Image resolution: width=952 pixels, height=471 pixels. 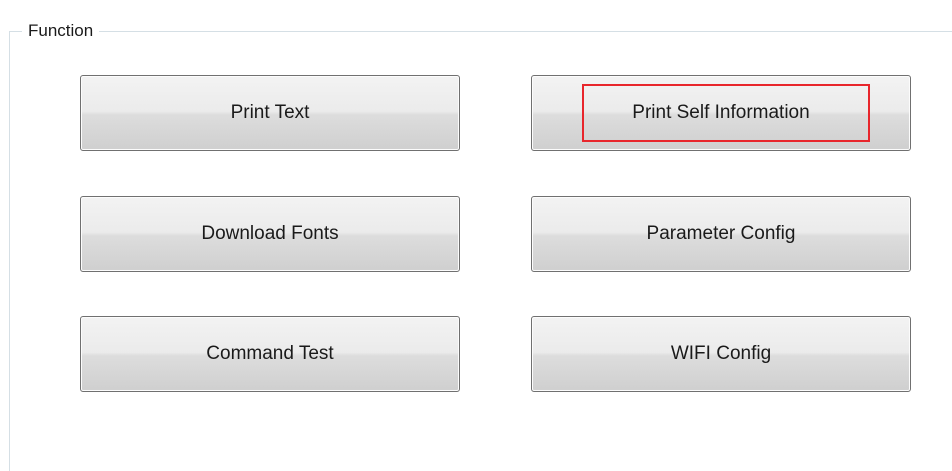 I want to click on command-test-label: Command Test, so click(x=270, y=353).